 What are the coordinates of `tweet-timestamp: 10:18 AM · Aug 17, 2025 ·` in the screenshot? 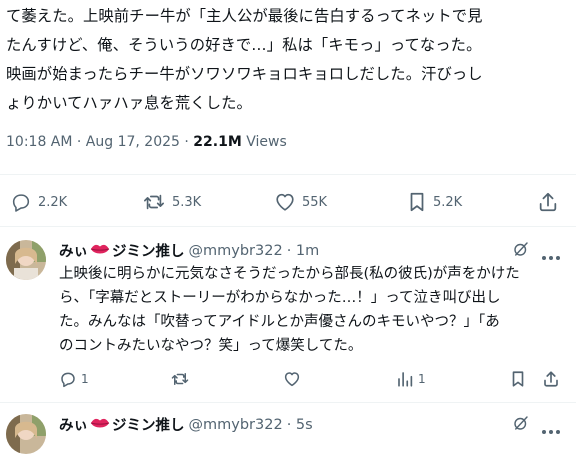 It's located at (99, 142).